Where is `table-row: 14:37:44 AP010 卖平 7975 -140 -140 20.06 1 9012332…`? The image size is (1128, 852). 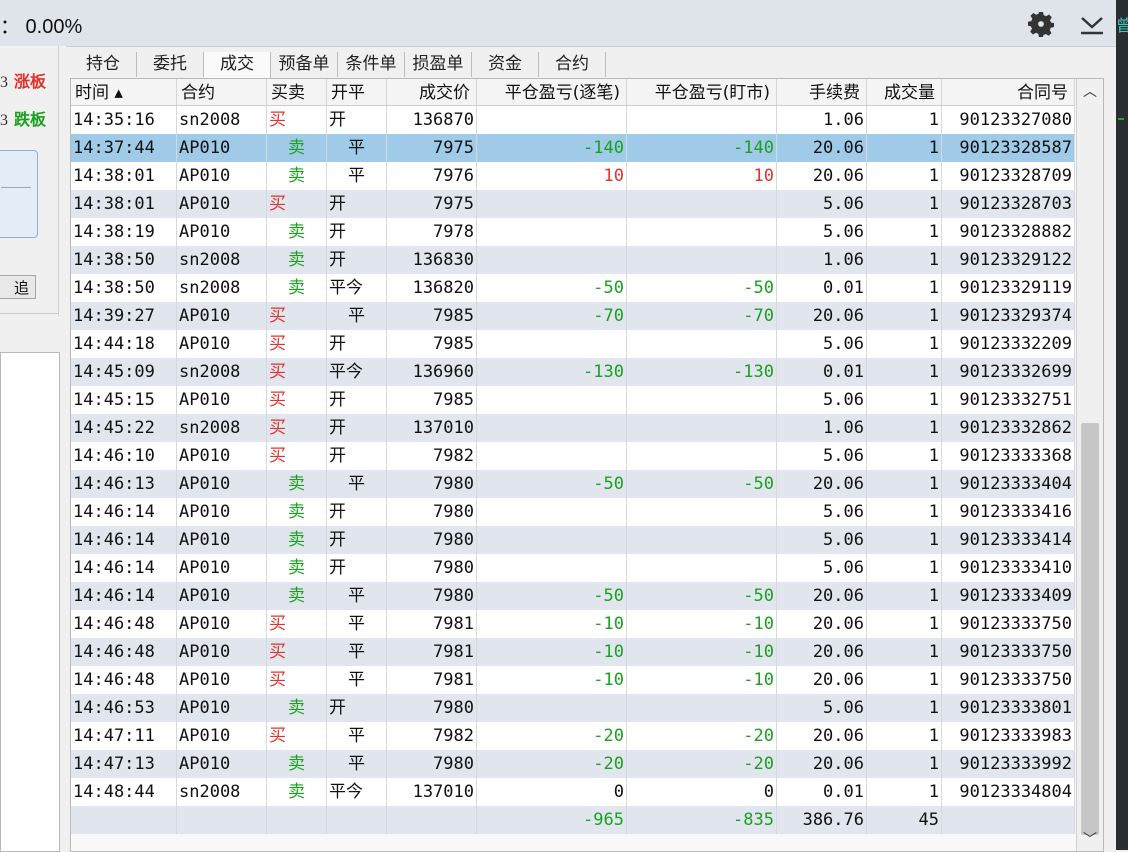
table-row: 14:37:44 AP010 卖平 7975 -140 -140 20.06 1 9012332… is located at coordinates (573, 148).